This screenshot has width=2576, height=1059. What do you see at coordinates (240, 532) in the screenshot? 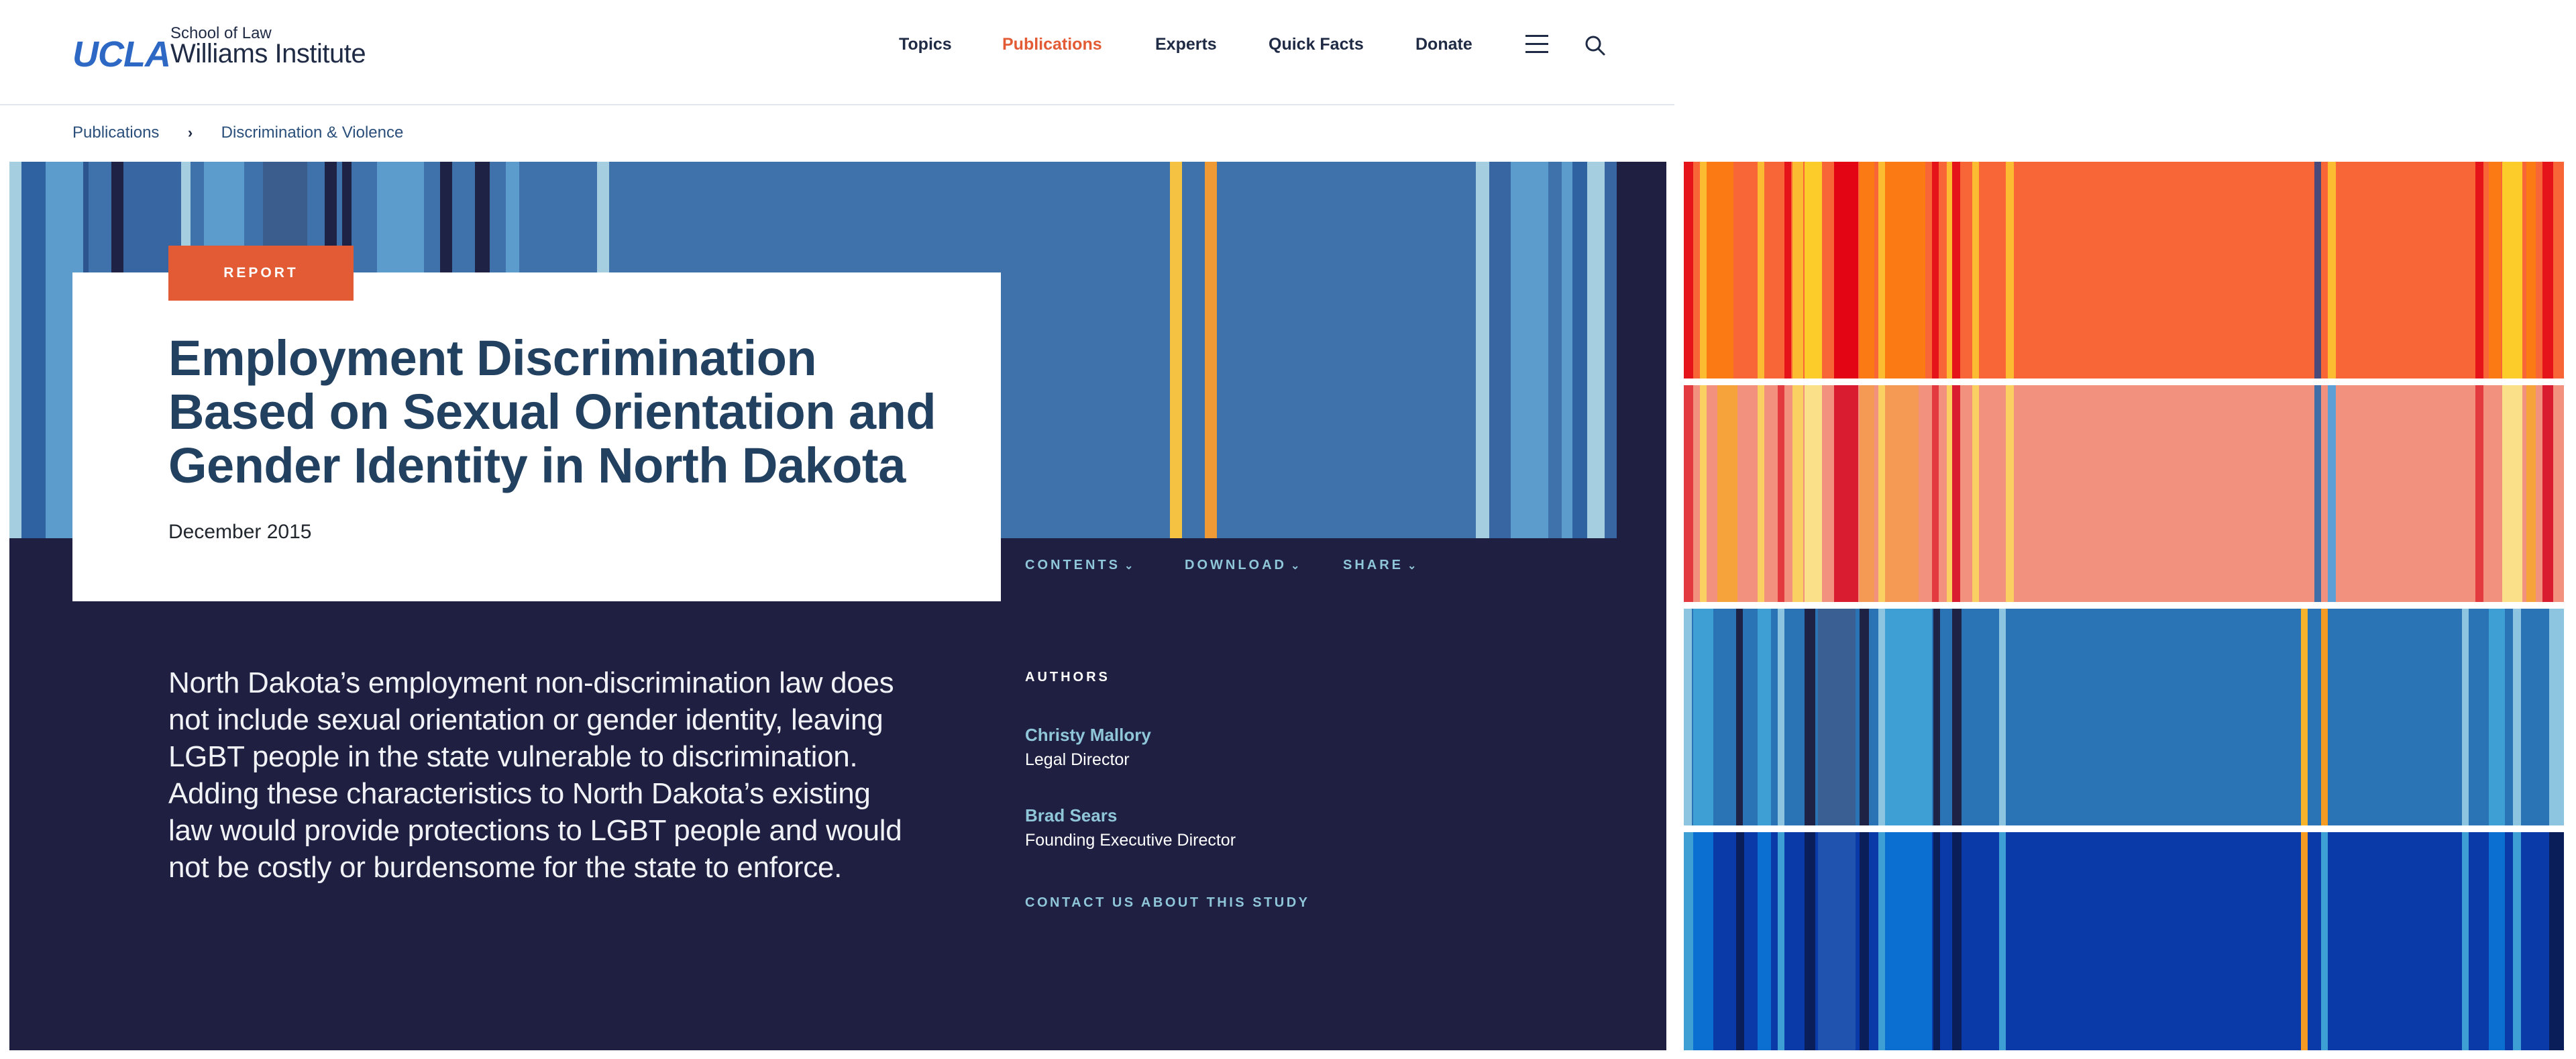
I see `publication-date: December 2015` at bounding box center [240, 532].